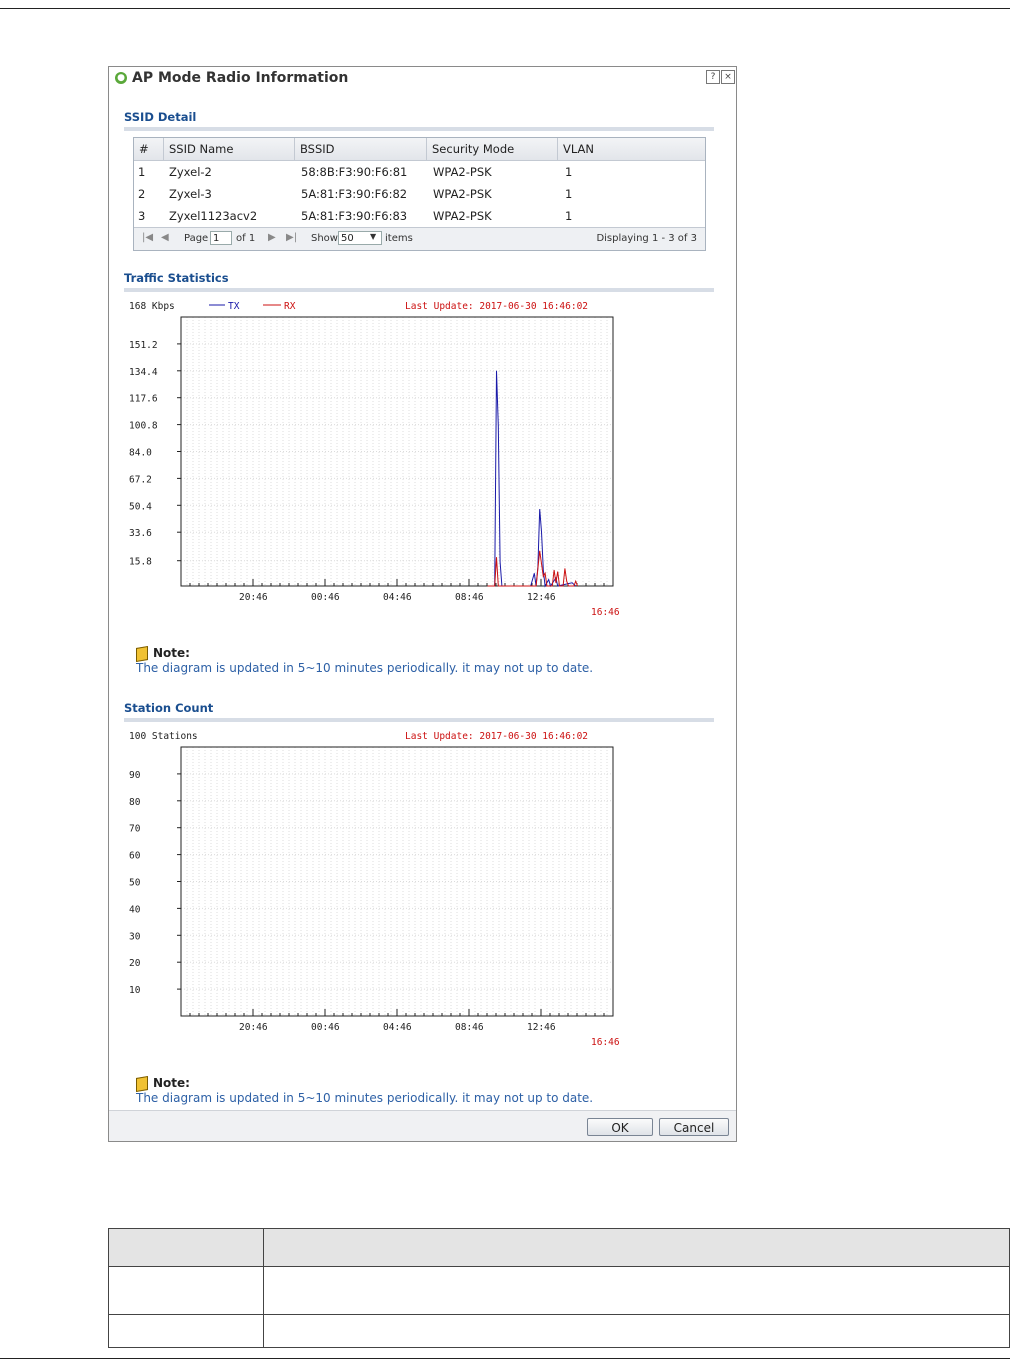 The image size is (1010, 1363). Describe the element at coordinates (165, 237) in the screenshot. I see `prev-page-icon: ◀` at that location.